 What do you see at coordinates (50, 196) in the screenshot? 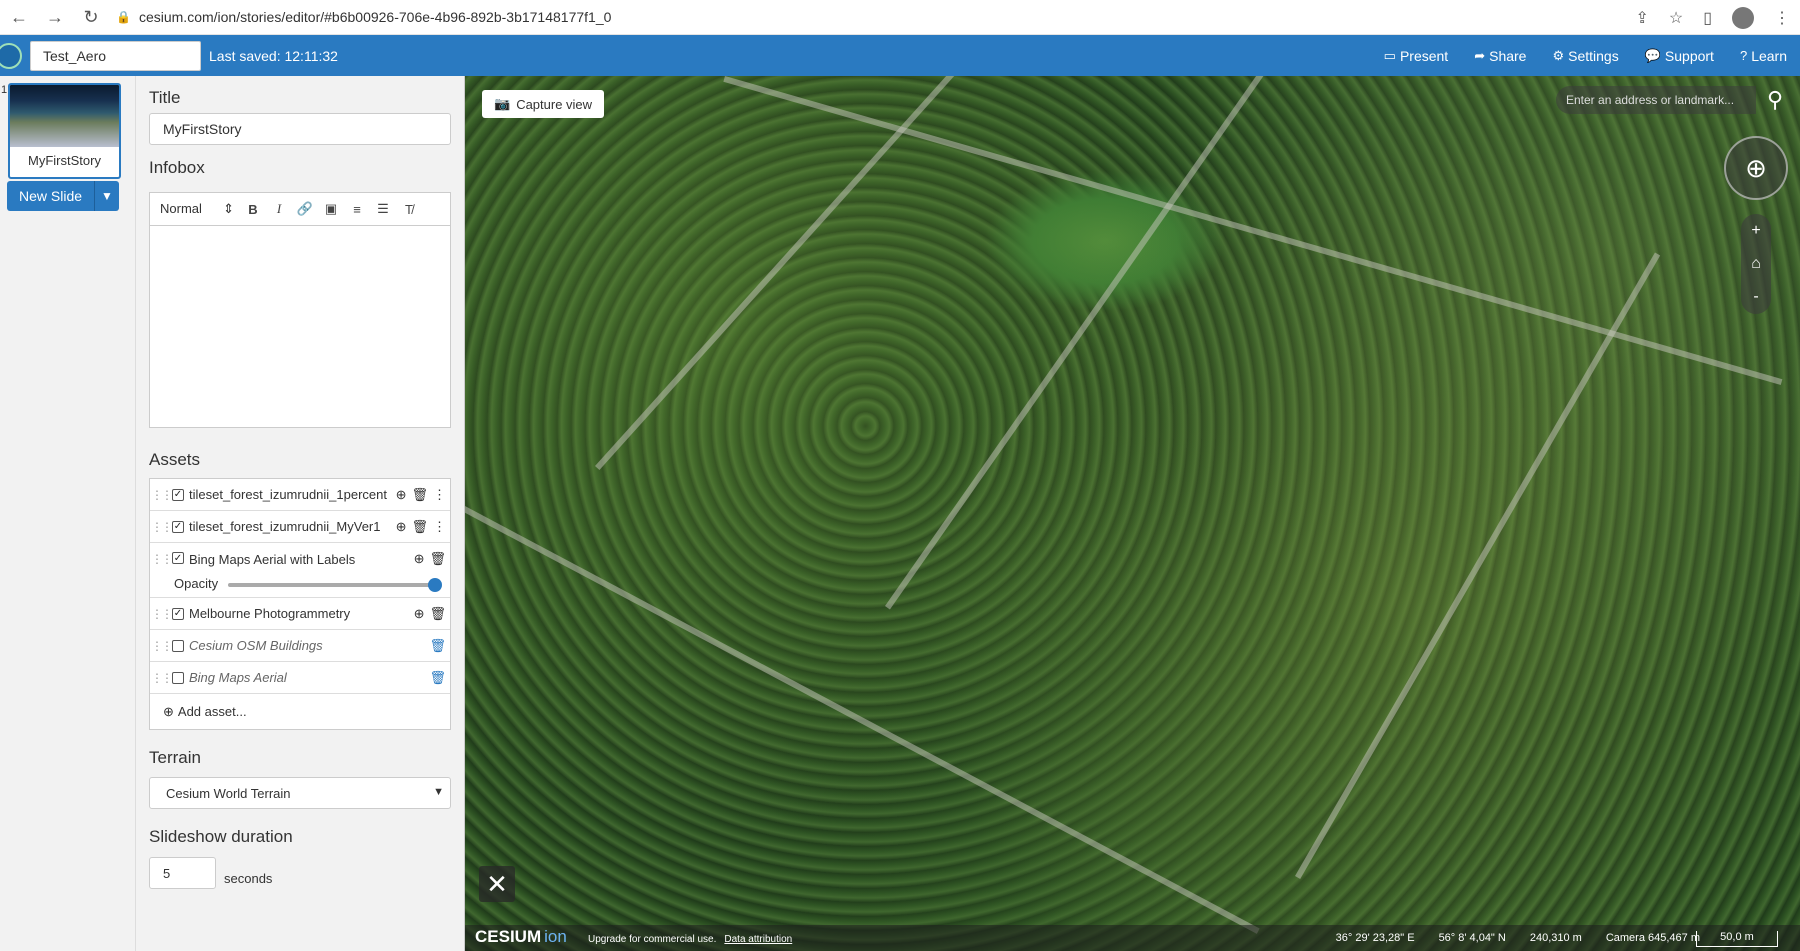
I see `new-slide-button: New Slide` at bounding box center [50, 196].